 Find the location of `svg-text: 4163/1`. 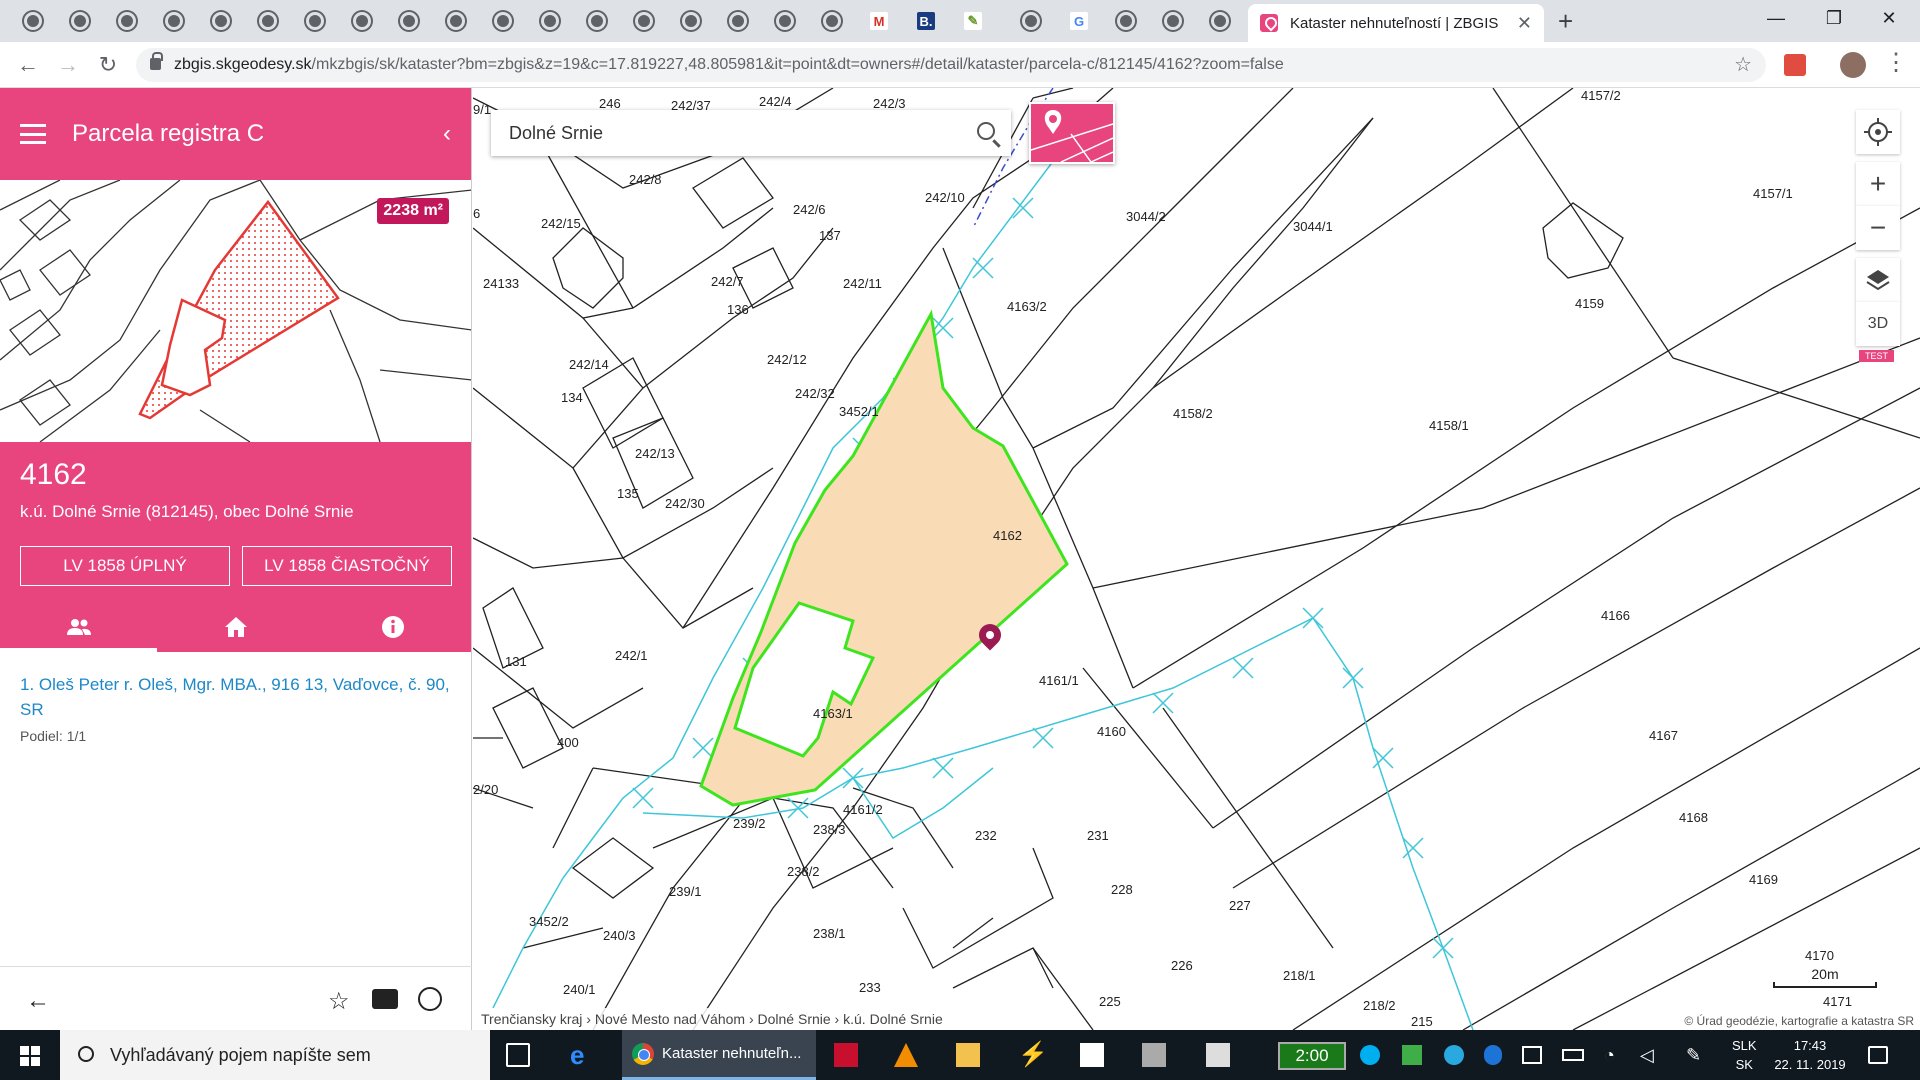

svg-text: 4163/1 is located at coordinates (833, 713).